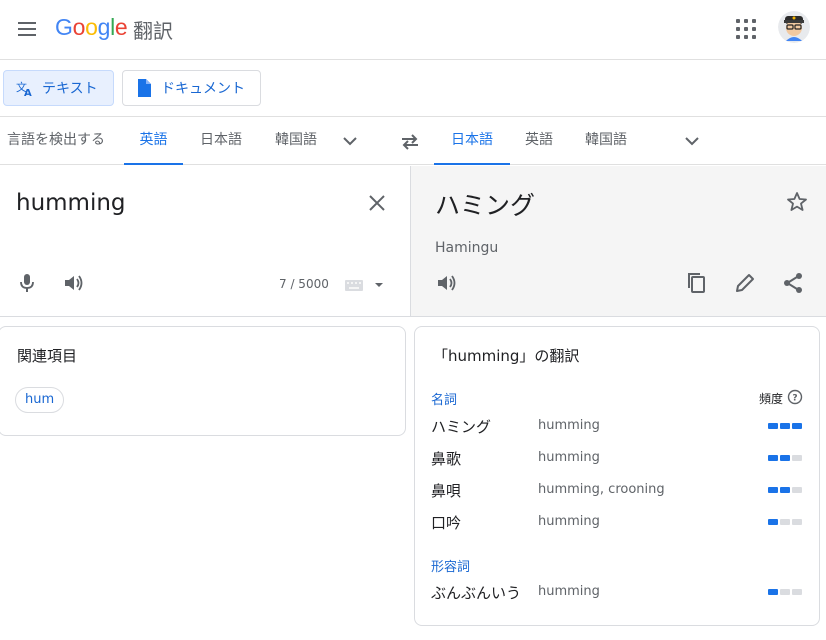 The width and height of the screenshot is (826, 640). What do you see at coordinates (40, 400) in the screenshot?
I see `related-term-chip: hum` at bounding box center [40, 400].